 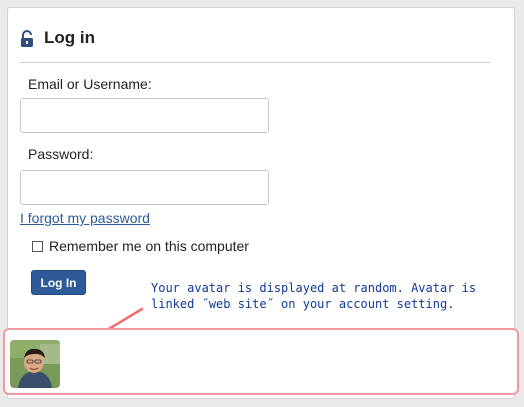 I want to click on password-label: Password:, so click(x=61, y=154).